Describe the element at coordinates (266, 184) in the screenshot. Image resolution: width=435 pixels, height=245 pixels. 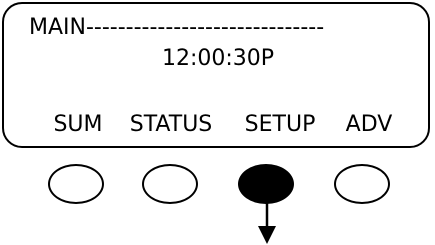
I see `setup-softkey-button` at that location.